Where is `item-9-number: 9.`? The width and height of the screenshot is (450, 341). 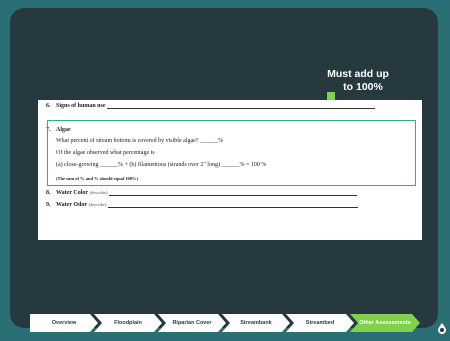 item-9-number: 9. is located at coordinates (48, 205).